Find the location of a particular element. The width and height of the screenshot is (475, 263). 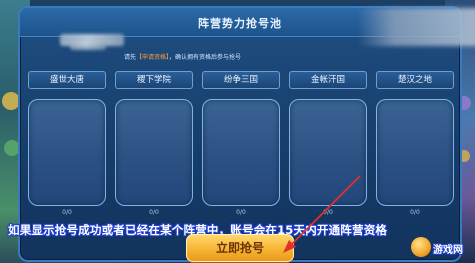

camp-column-1: 盛世大唐 0/0 is located at coordinates (67, 143).